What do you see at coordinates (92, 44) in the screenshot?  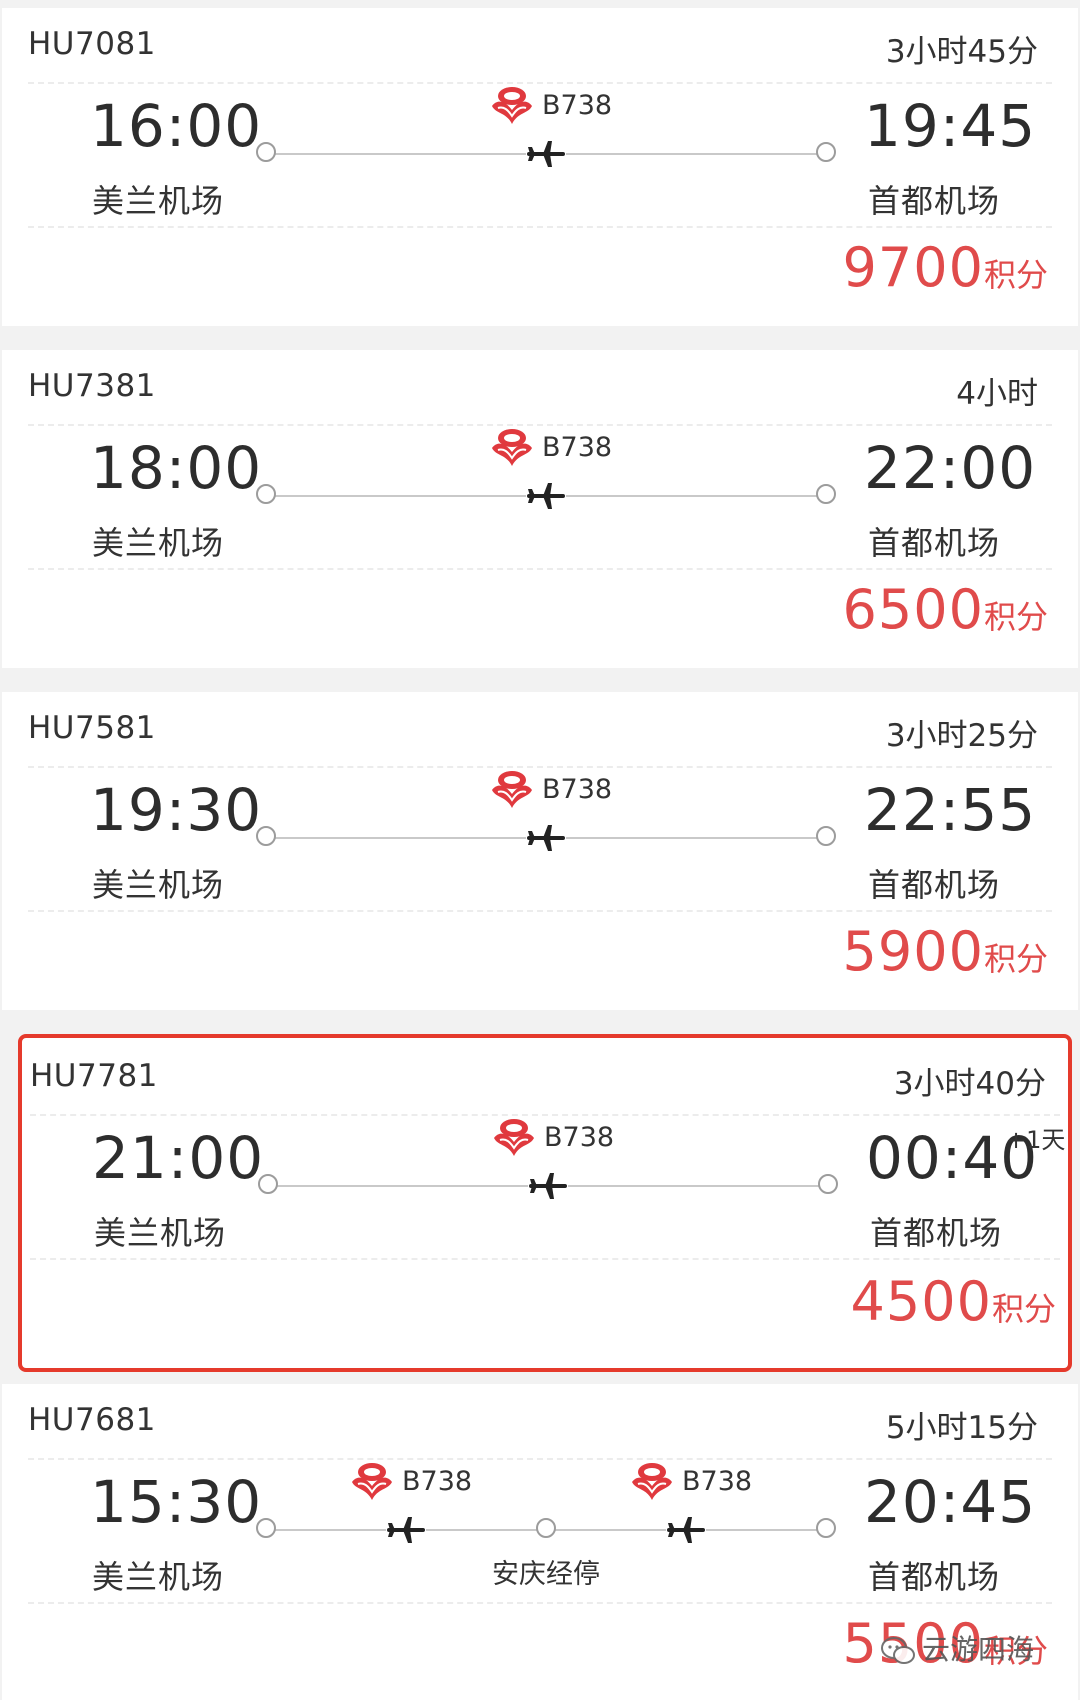 I see `flight-number: HU7081` at bounding box center [92, 44].